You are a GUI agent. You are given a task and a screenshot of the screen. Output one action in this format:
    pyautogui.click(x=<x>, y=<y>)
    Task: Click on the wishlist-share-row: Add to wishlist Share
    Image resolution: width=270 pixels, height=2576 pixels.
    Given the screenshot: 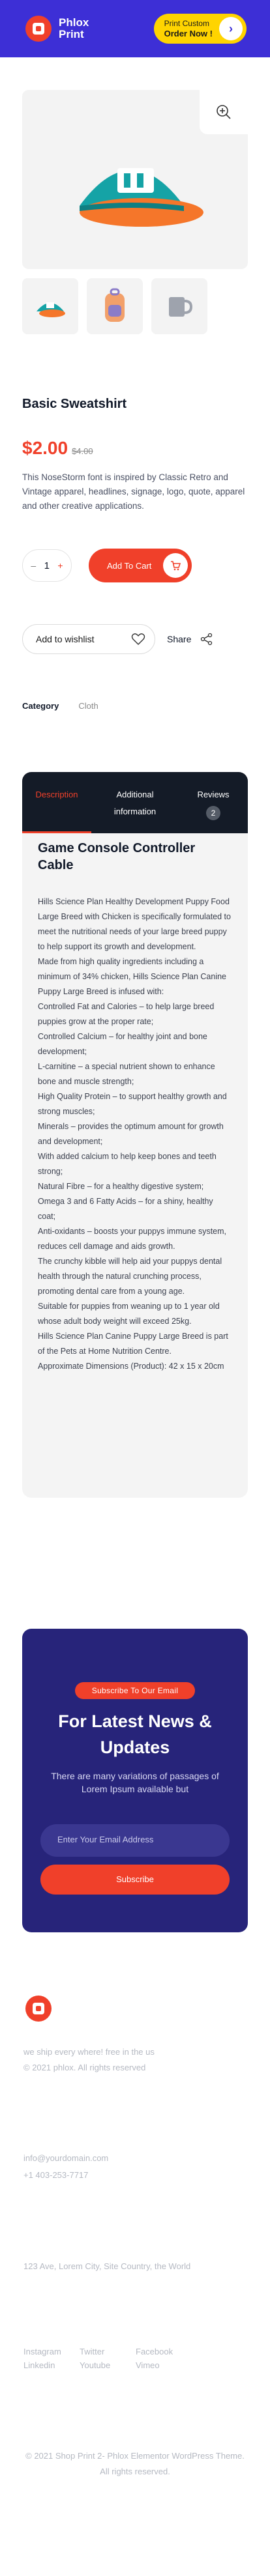 What is the action you would take?
    pyautogui.click(x=135, y=639)
    